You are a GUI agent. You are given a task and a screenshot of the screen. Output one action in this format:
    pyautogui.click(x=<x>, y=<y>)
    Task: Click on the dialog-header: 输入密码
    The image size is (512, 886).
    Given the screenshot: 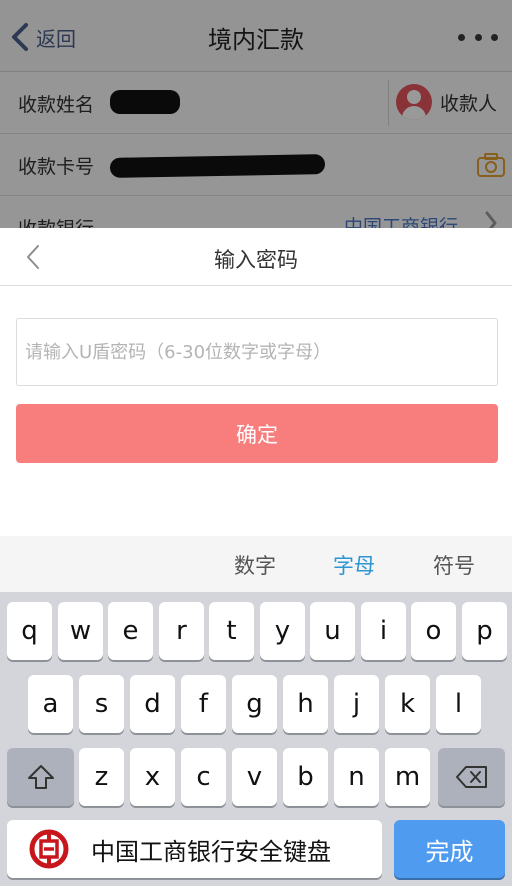 What is the action you would take?
    pyautogui.click(x=256, y=257)
    